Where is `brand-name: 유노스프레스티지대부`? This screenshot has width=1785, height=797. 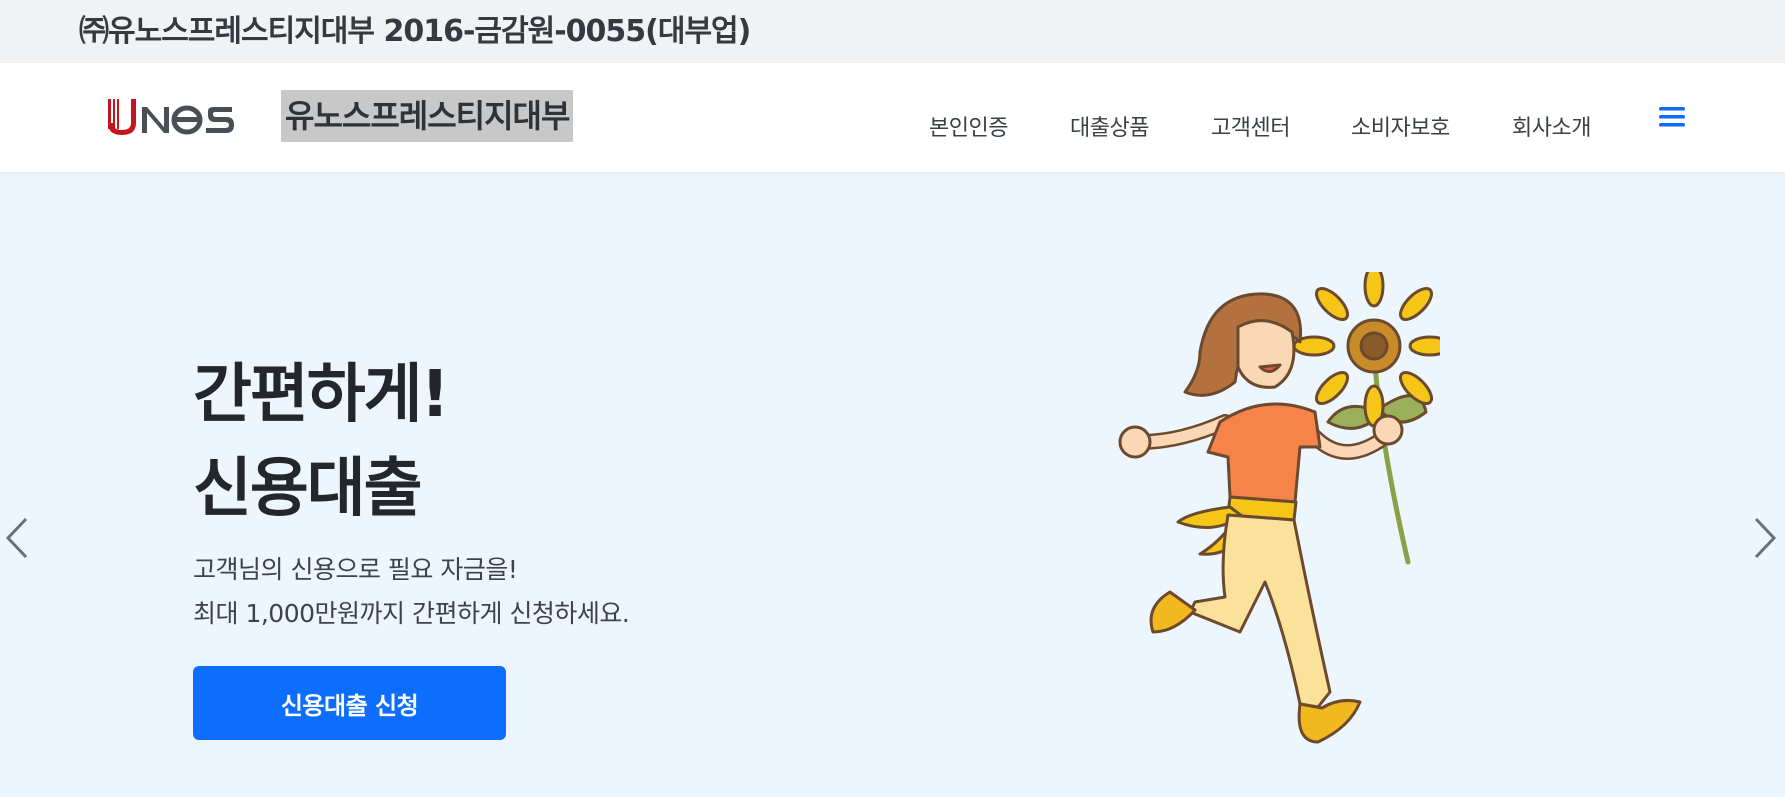 brand-name: 유노스프레스티지대부 is located at coordinates (427, 116).